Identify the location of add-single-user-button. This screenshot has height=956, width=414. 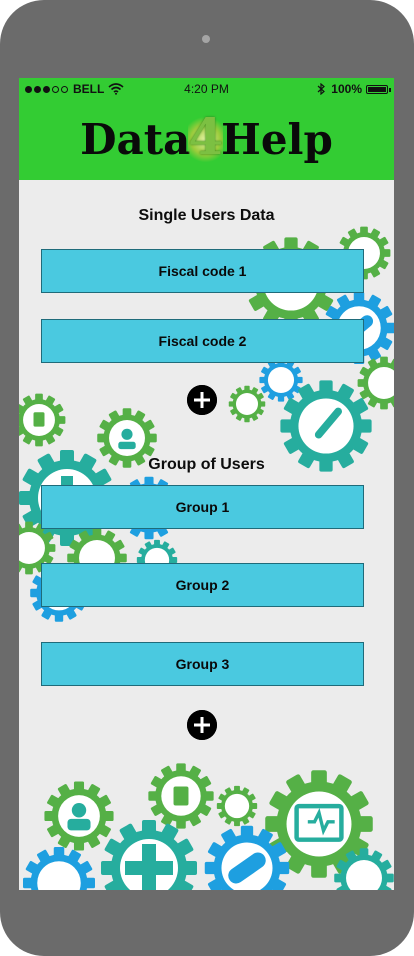
(202, 400).